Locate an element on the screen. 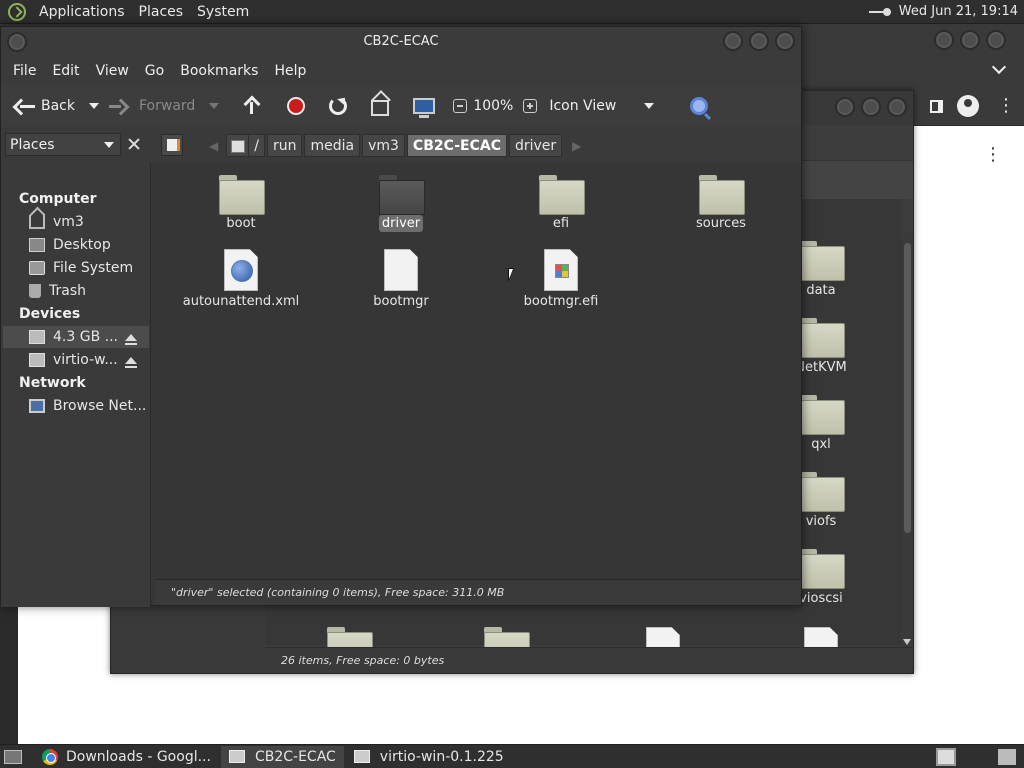 The height and width of the screenshot is (768, 1024). menu-view: View is located at coordinates (112, 71).